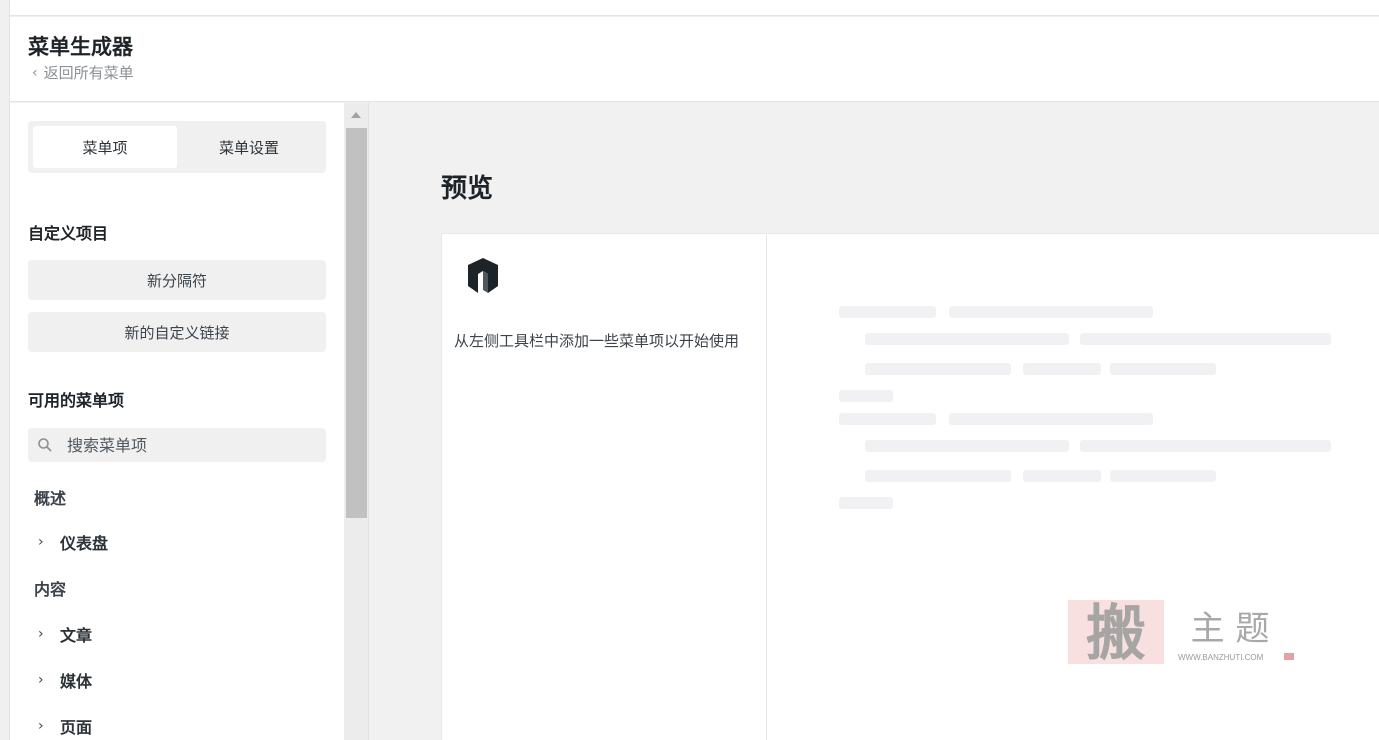  Describe the element at coordinates (1181, 633) in the screenshot. I see `watermark-logo: 搬 主 题 WWW.BANZHUTI.COM` at that location.